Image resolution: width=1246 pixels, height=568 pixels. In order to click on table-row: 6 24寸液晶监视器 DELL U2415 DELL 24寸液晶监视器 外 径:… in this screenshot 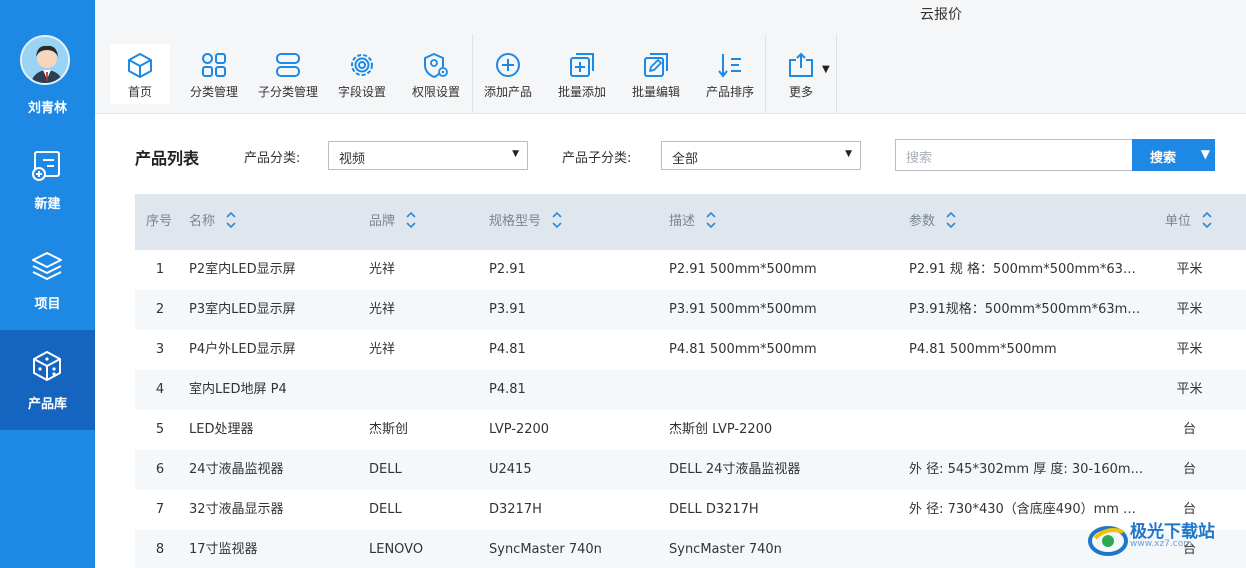, I will do `click(690, 470)`.